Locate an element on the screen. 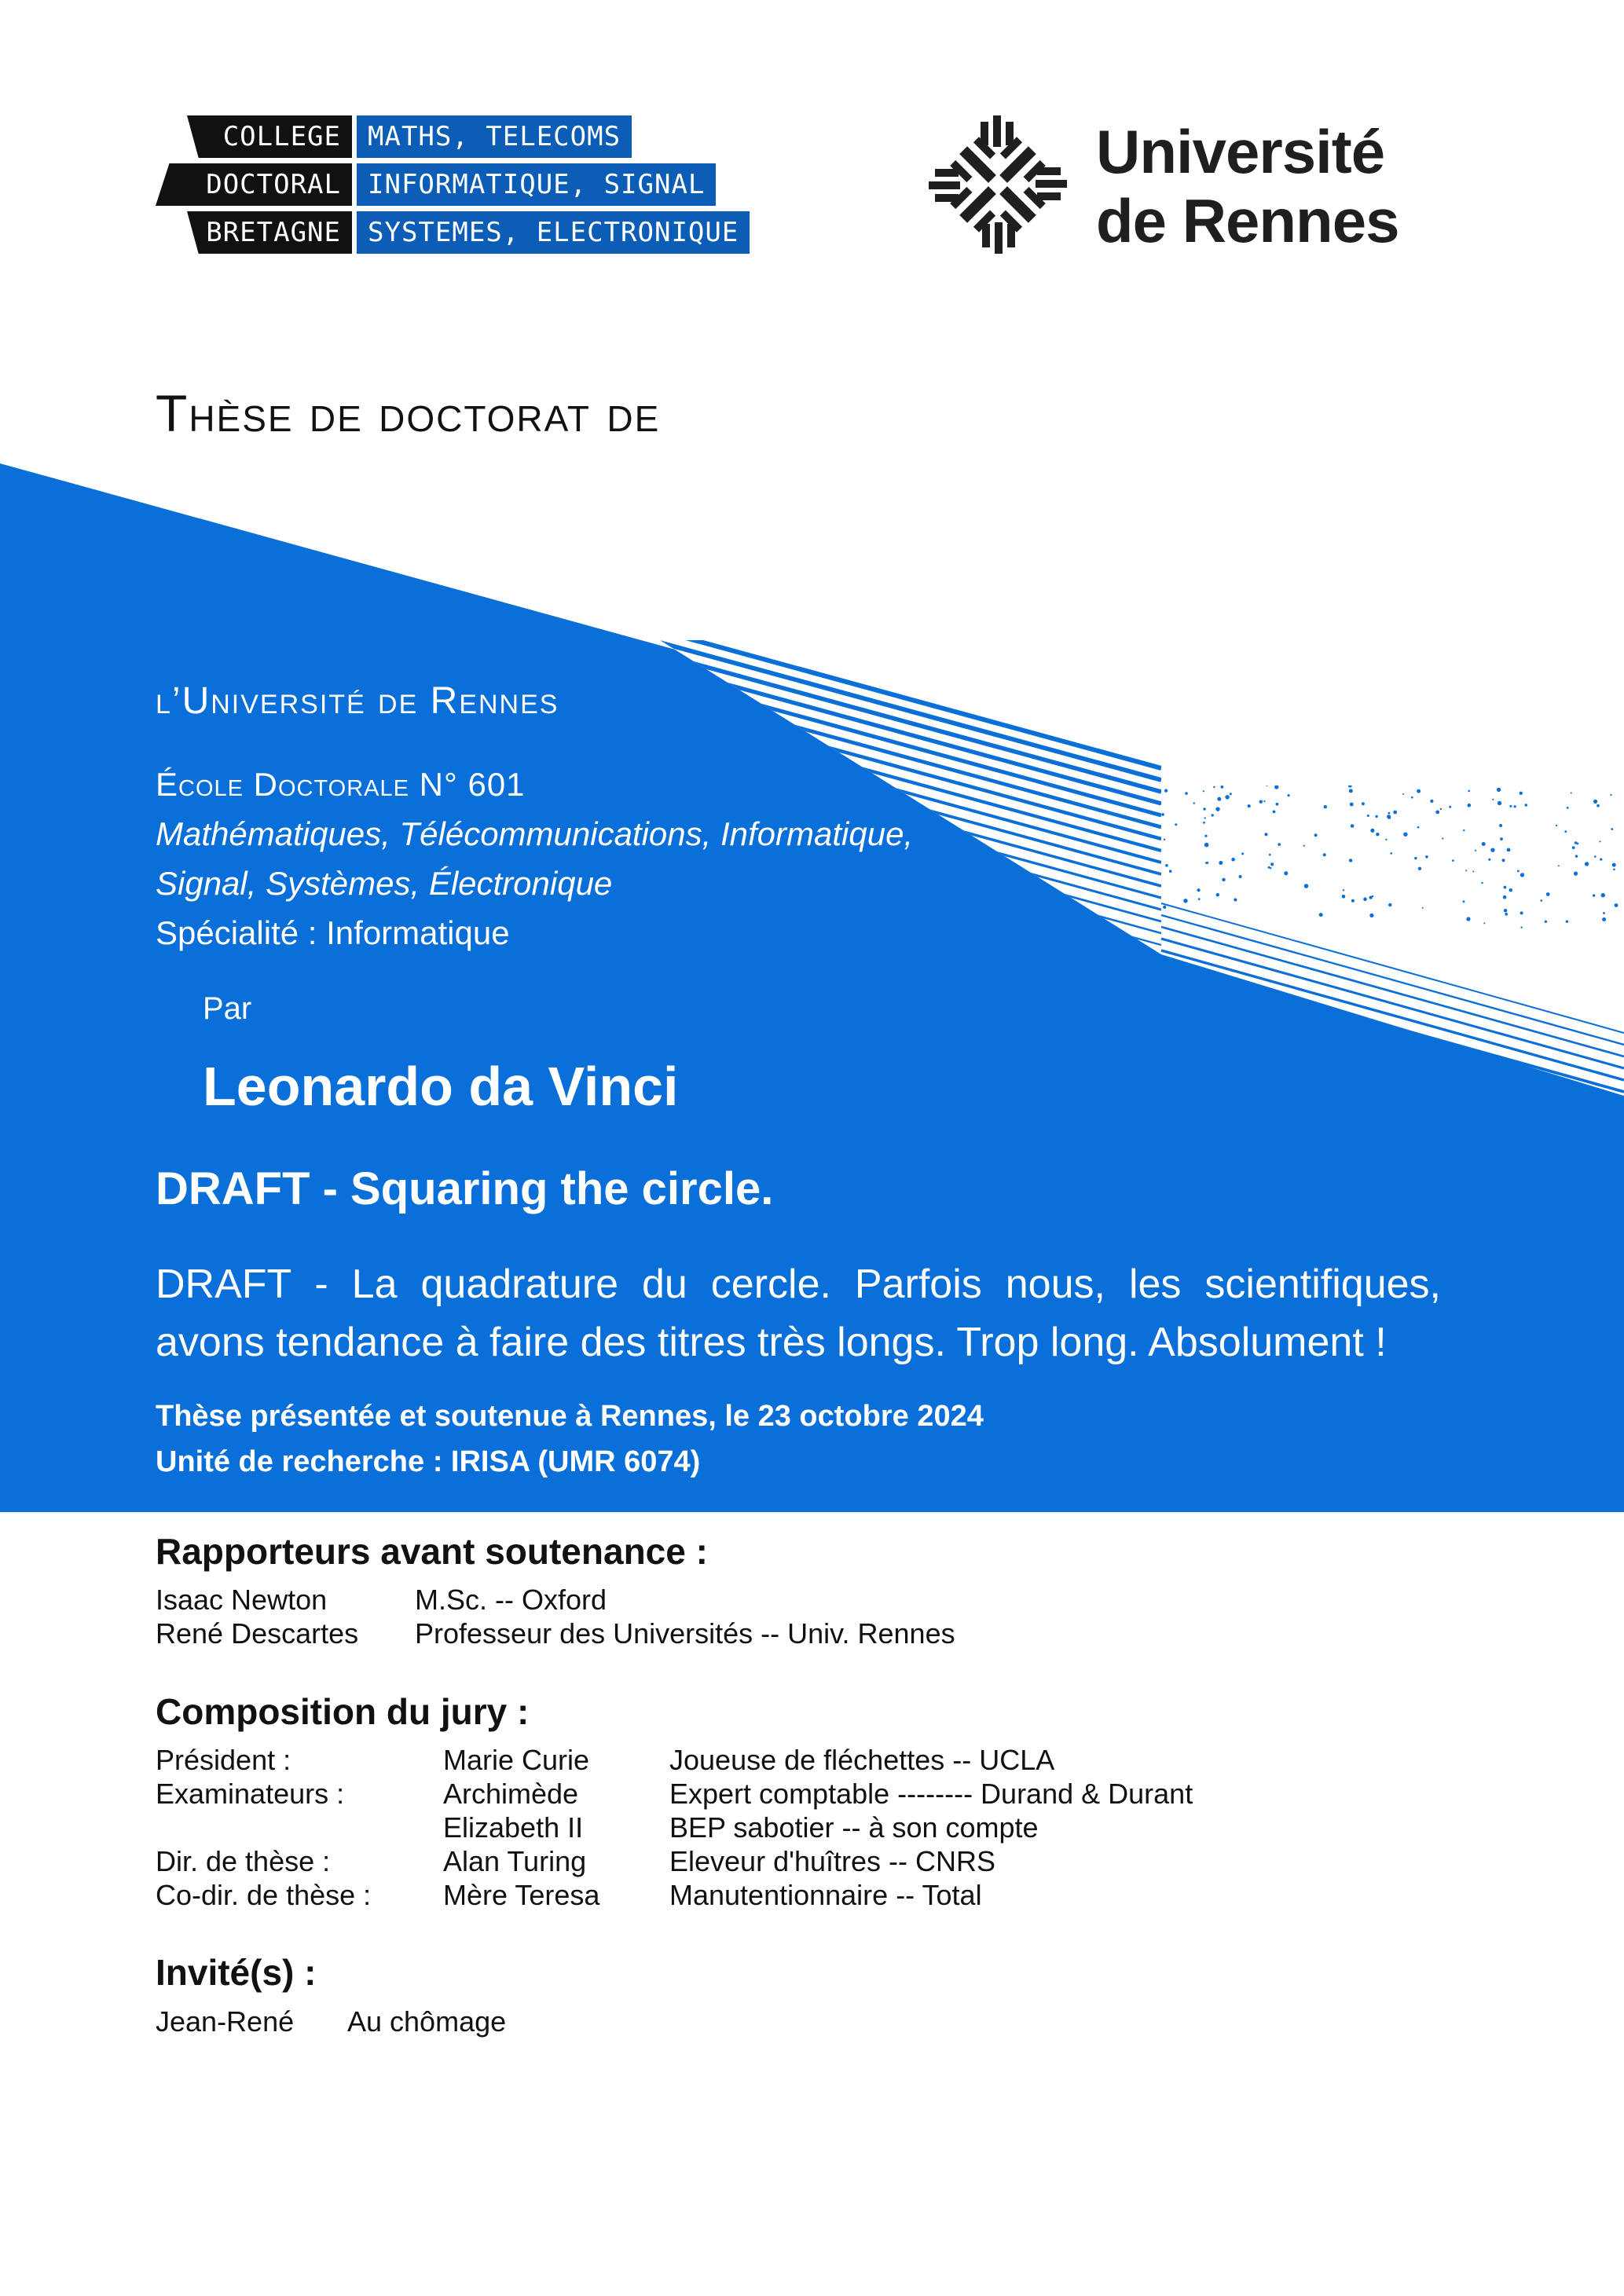 This screenshot has height=2296, width=1624. college-doctoral-logo-right: MATHS, TELECOMS is located at coordinates (494, 136).